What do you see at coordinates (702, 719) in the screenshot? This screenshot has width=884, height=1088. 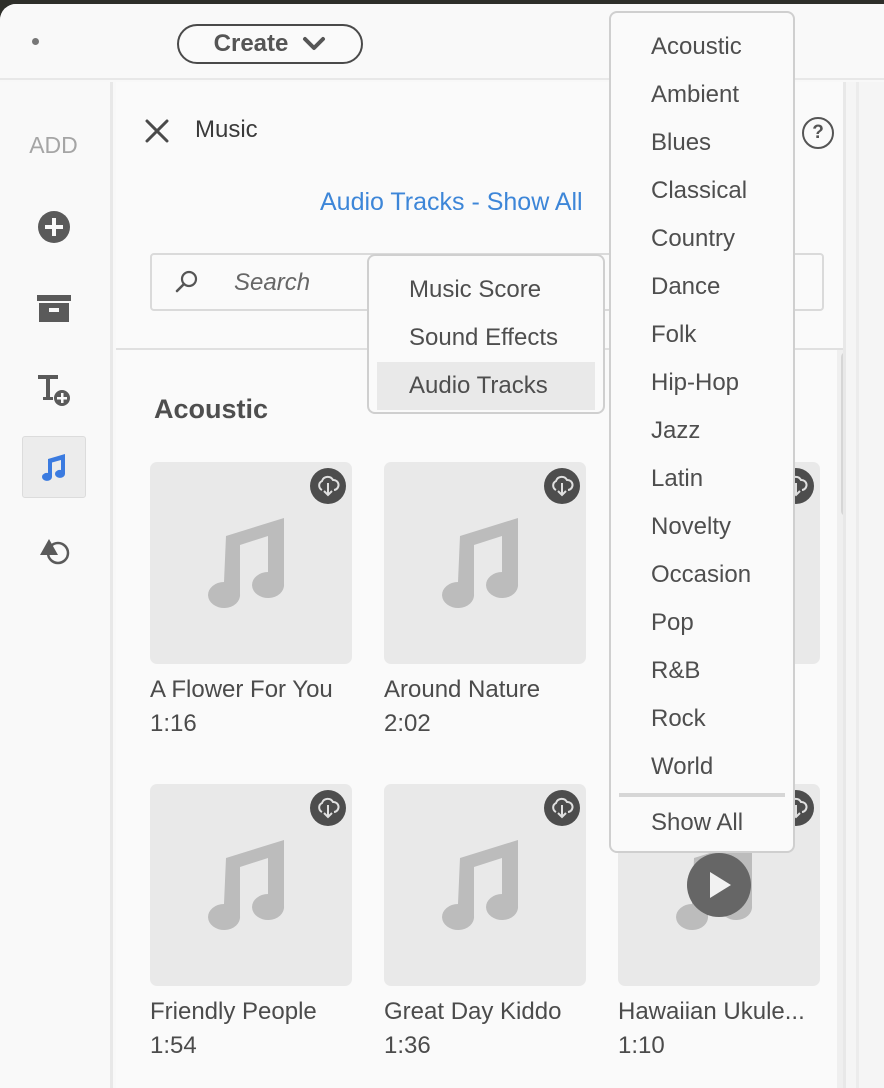 I see `genre-item-rock: Rock` at bounding box center [702, 719].